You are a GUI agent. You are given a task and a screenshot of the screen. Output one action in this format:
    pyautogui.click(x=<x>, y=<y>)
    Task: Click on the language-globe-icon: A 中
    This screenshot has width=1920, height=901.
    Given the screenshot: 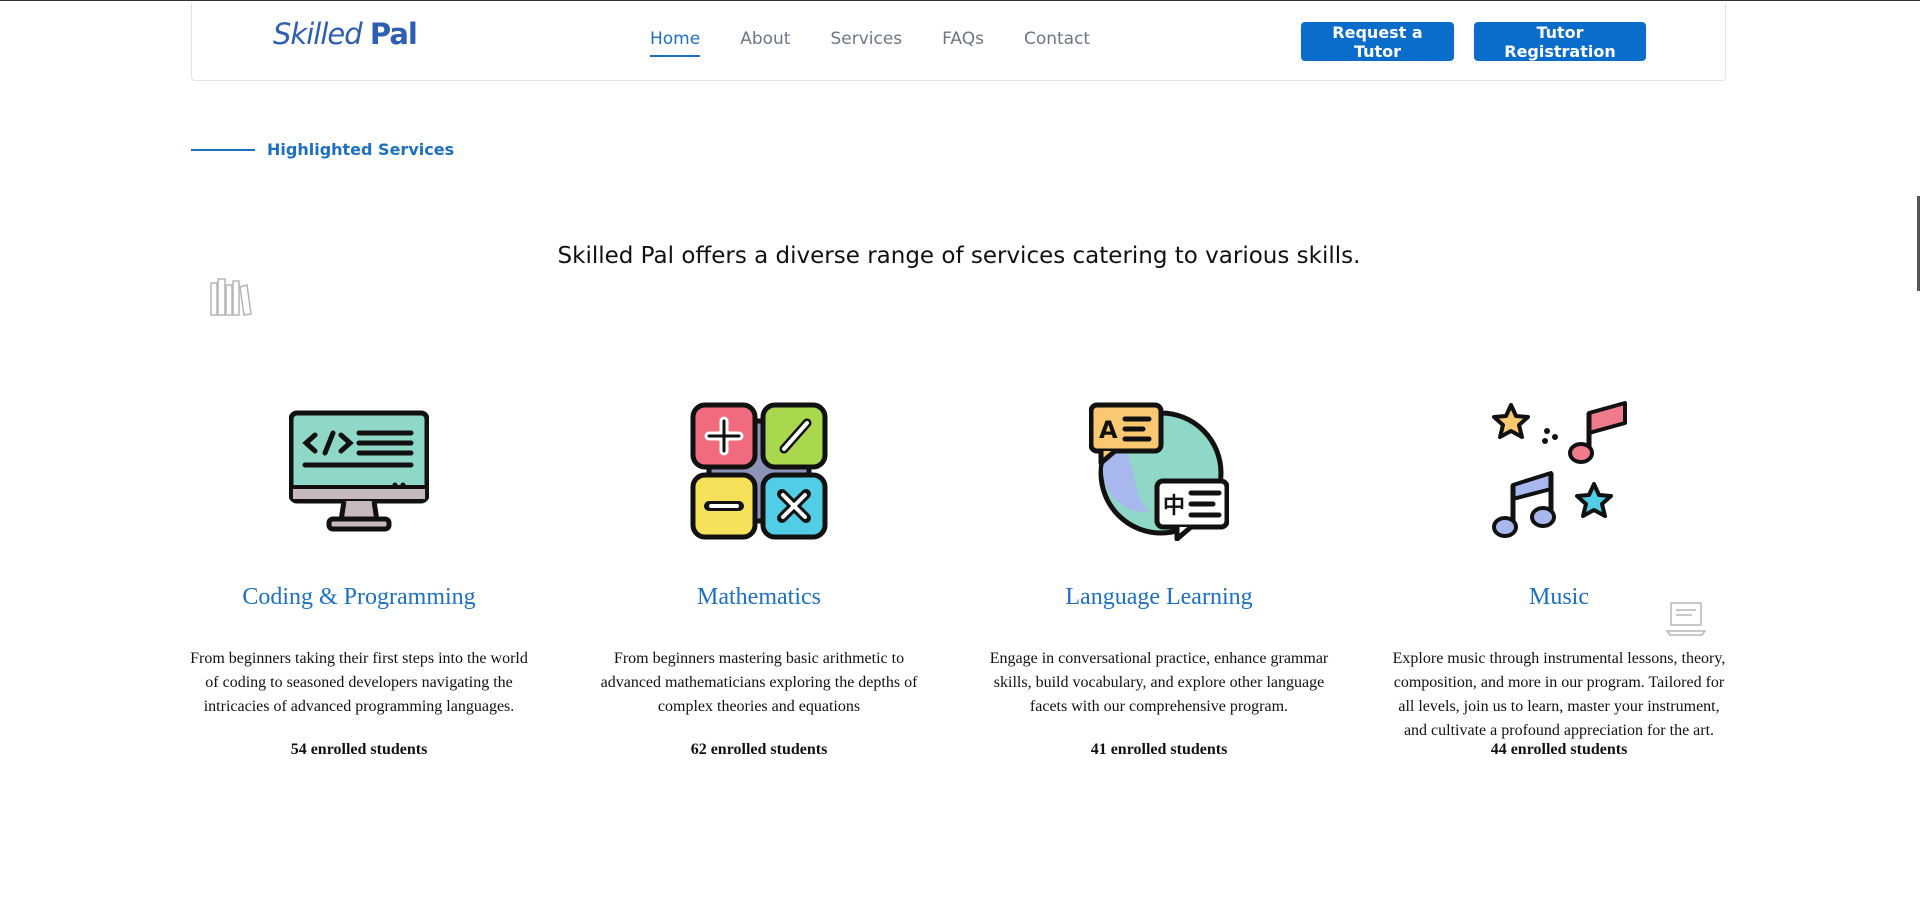 What is the action you would take?
    pyautogui.click(x=1159, y=472)
    